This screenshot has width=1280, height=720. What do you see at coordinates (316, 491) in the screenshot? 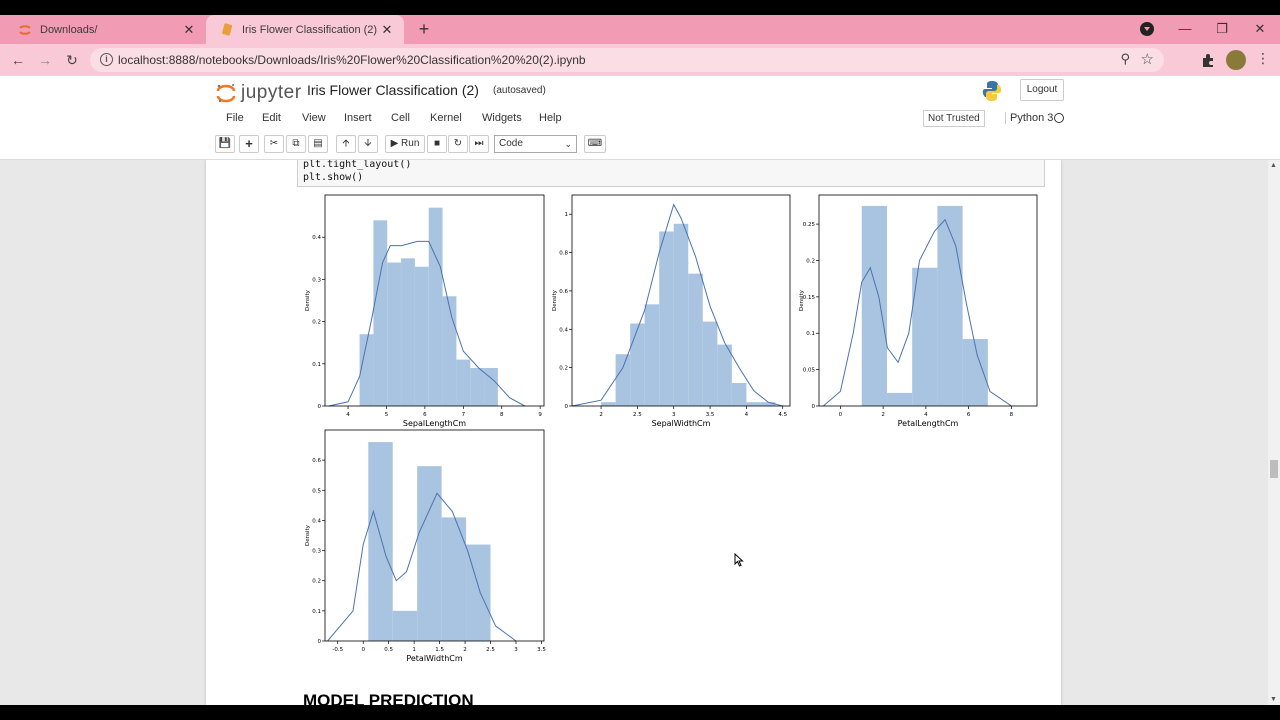
I see `y-tick-label: 0.5` at bounding box center [316, 491].